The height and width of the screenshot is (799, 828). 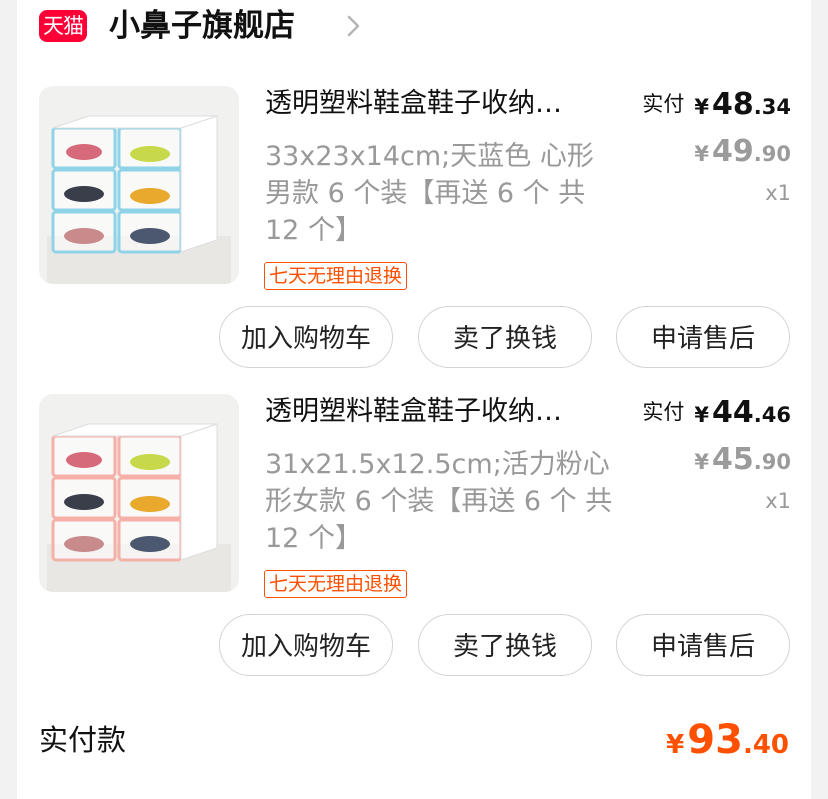 I want to click on price-decimal: .34, so click(x=772, y=107).